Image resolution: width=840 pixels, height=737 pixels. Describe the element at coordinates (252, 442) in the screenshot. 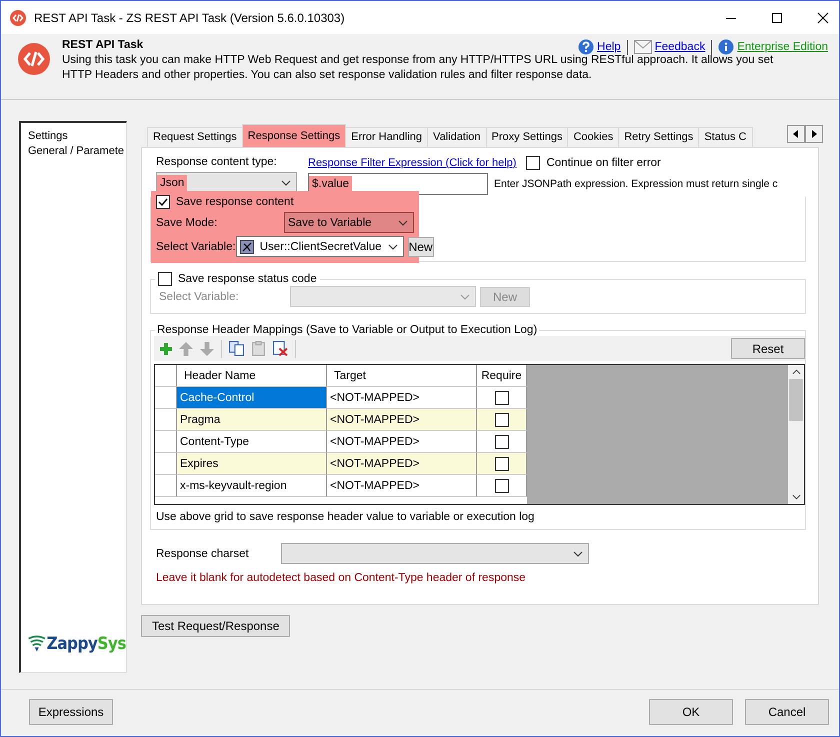

I see `table-cell: Content-Type` at that location.